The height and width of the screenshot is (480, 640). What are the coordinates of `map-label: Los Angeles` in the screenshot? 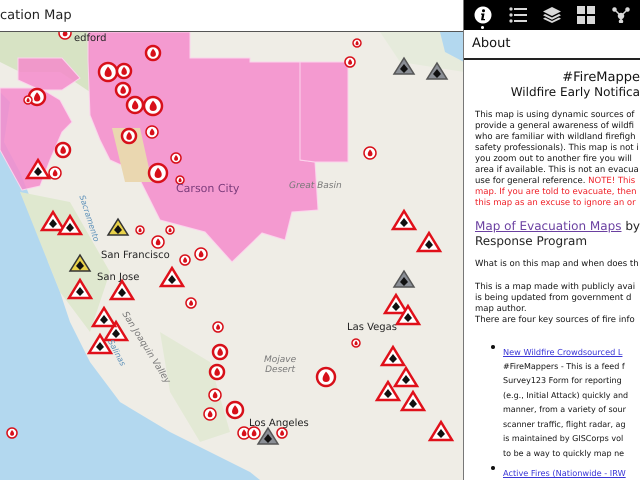 It's located at (279, 424).